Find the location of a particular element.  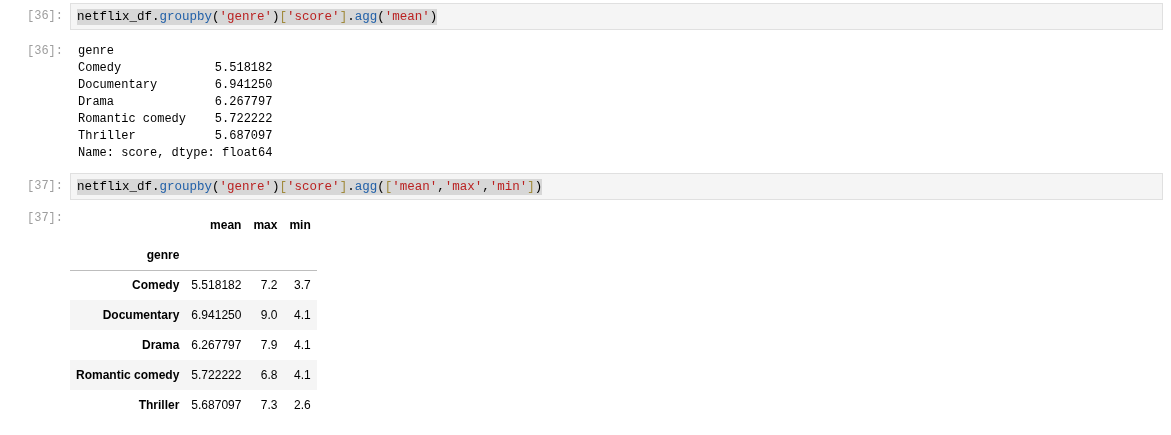

index-header: genre is located at coordinates (128, 255).